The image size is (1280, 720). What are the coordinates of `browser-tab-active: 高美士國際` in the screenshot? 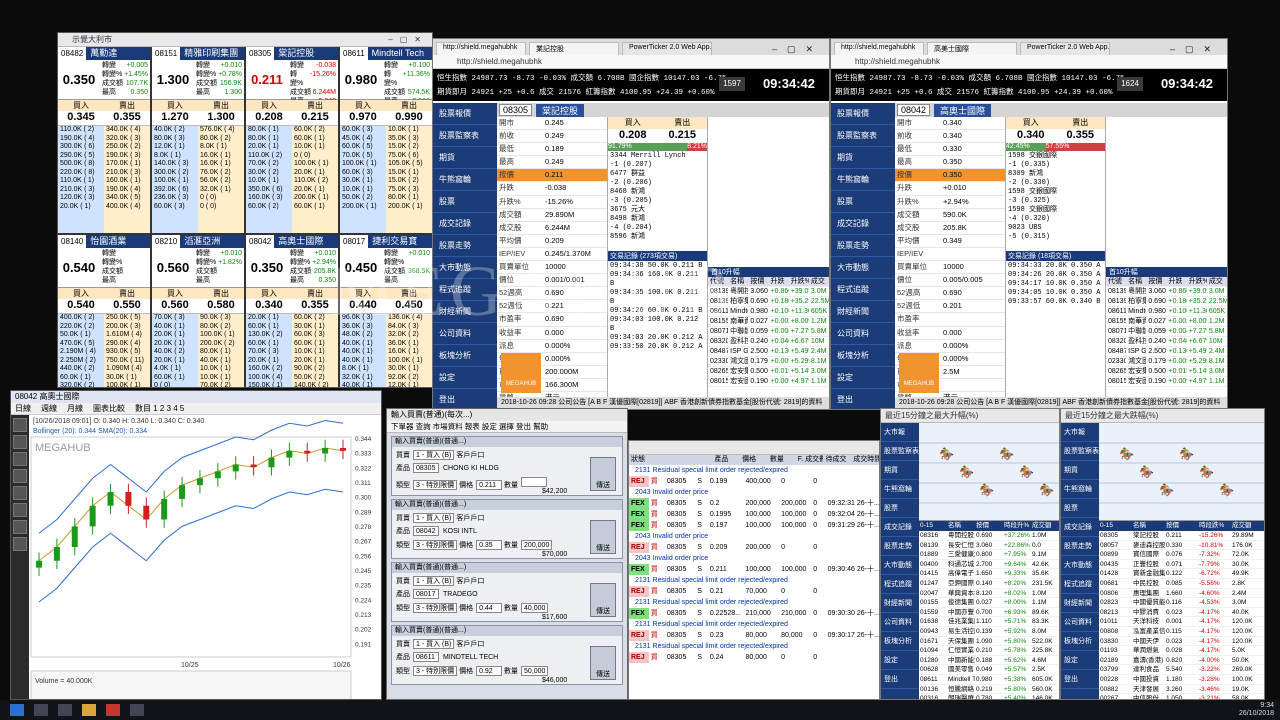 It's located at (972, 48).